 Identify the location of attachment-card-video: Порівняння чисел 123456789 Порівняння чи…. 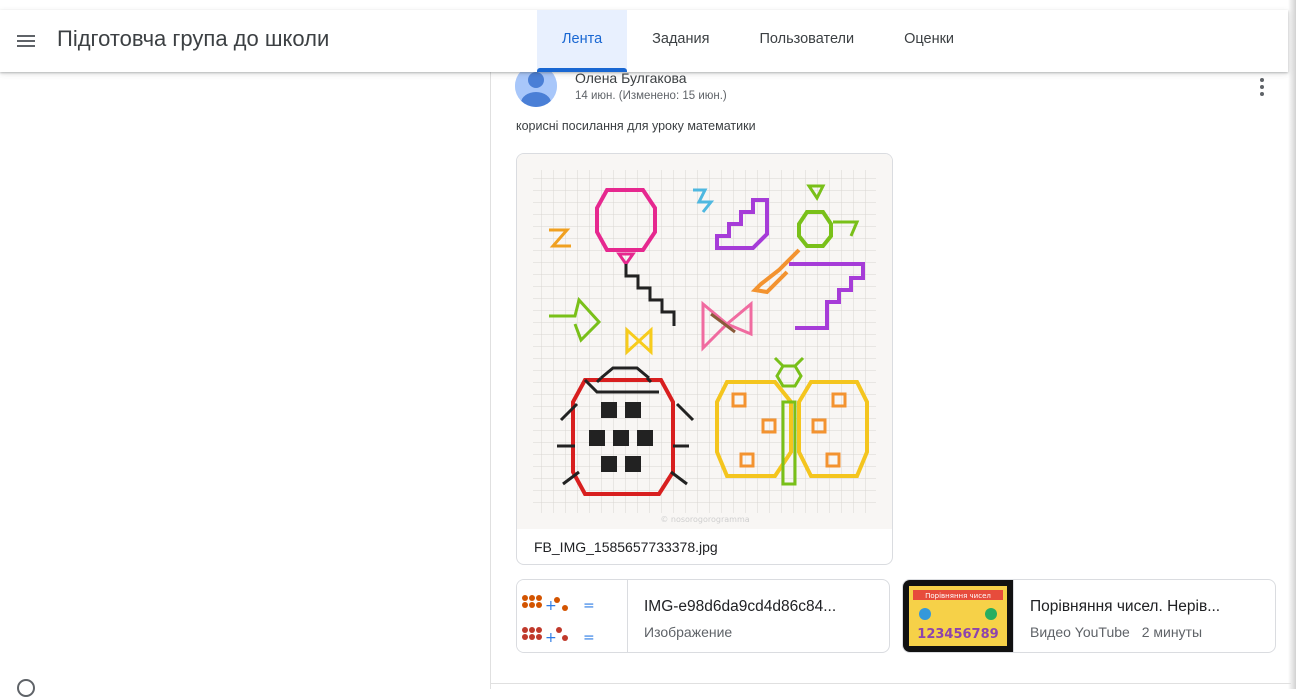
(1089, 616).